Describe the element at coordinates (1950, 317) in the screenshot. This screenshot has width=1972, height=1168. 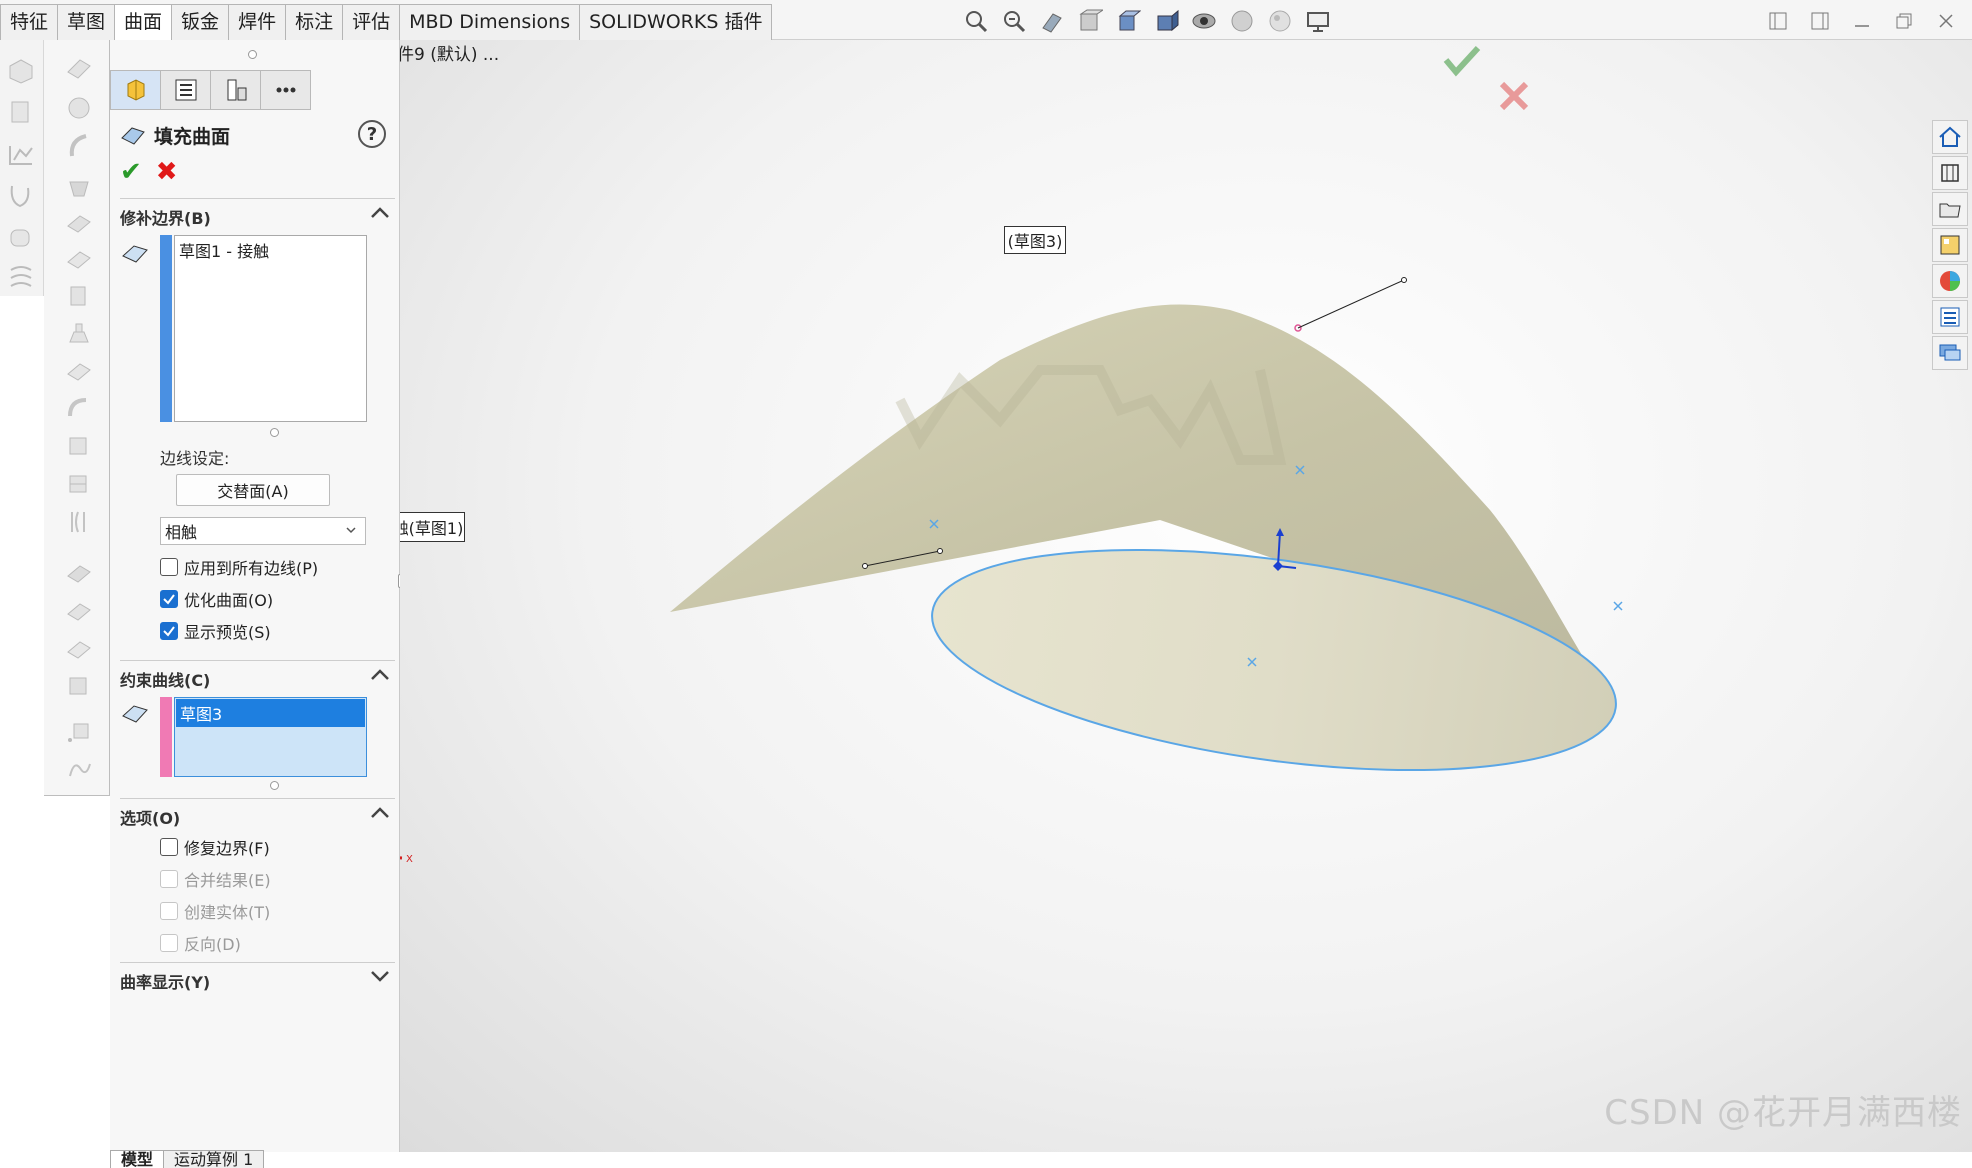
I see `custom-properties-tab` at that location.